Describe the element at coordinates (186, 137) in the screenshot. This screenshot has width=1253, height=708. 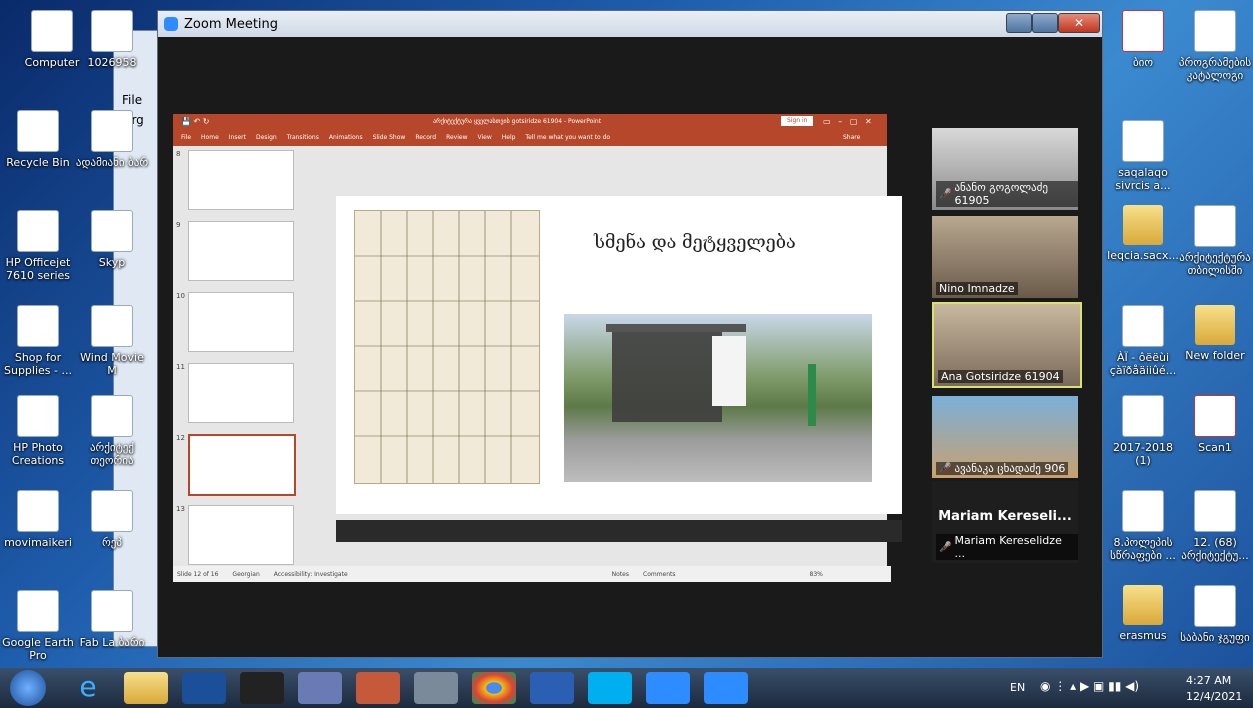
I see `ribbon-tab-0: File` at that location.